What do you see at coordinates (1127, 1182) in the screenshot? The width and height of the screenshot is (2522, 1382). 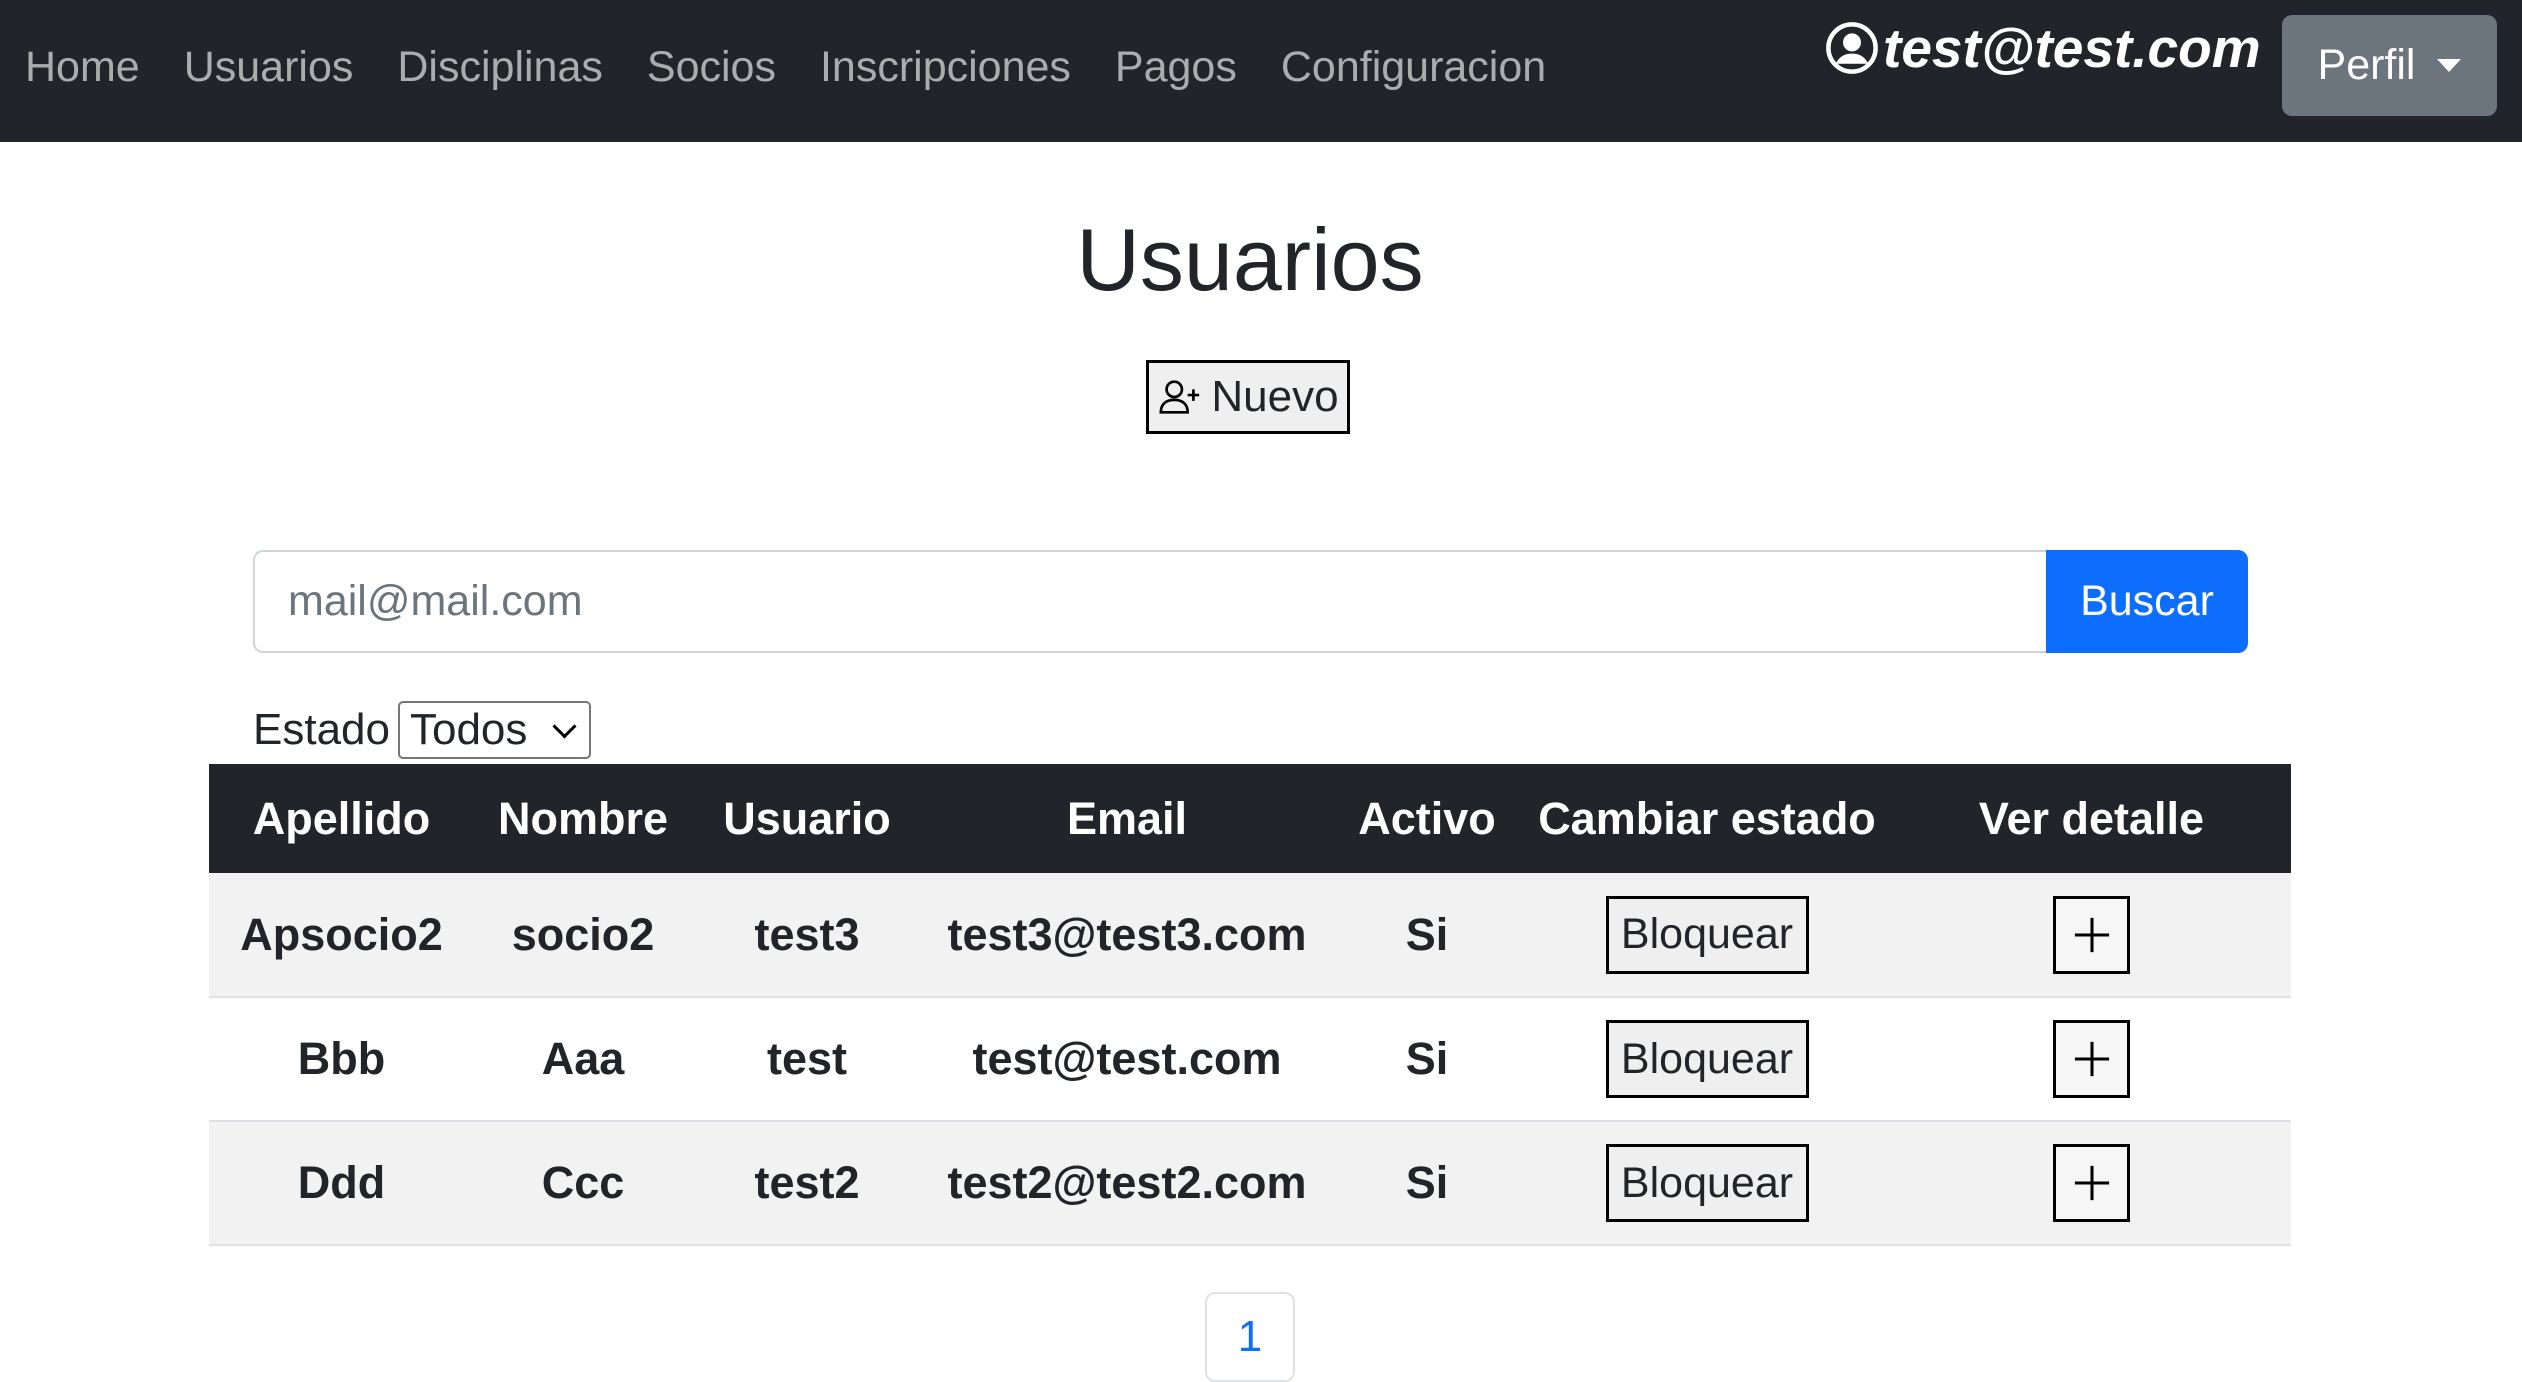 I see `cell-email: test2@test2.com` at bounding box center [1127, 1182].